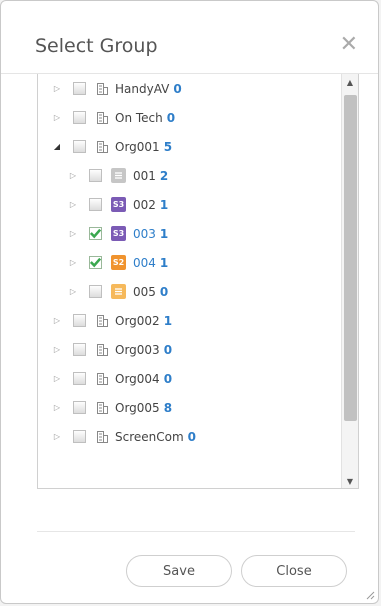 This screenshot has width=381, height=606. What do you see at coordinates (57, 146) in the screenshot?
I see `collapse-arrow-icon: ◢` at bounding box center [57, 146].